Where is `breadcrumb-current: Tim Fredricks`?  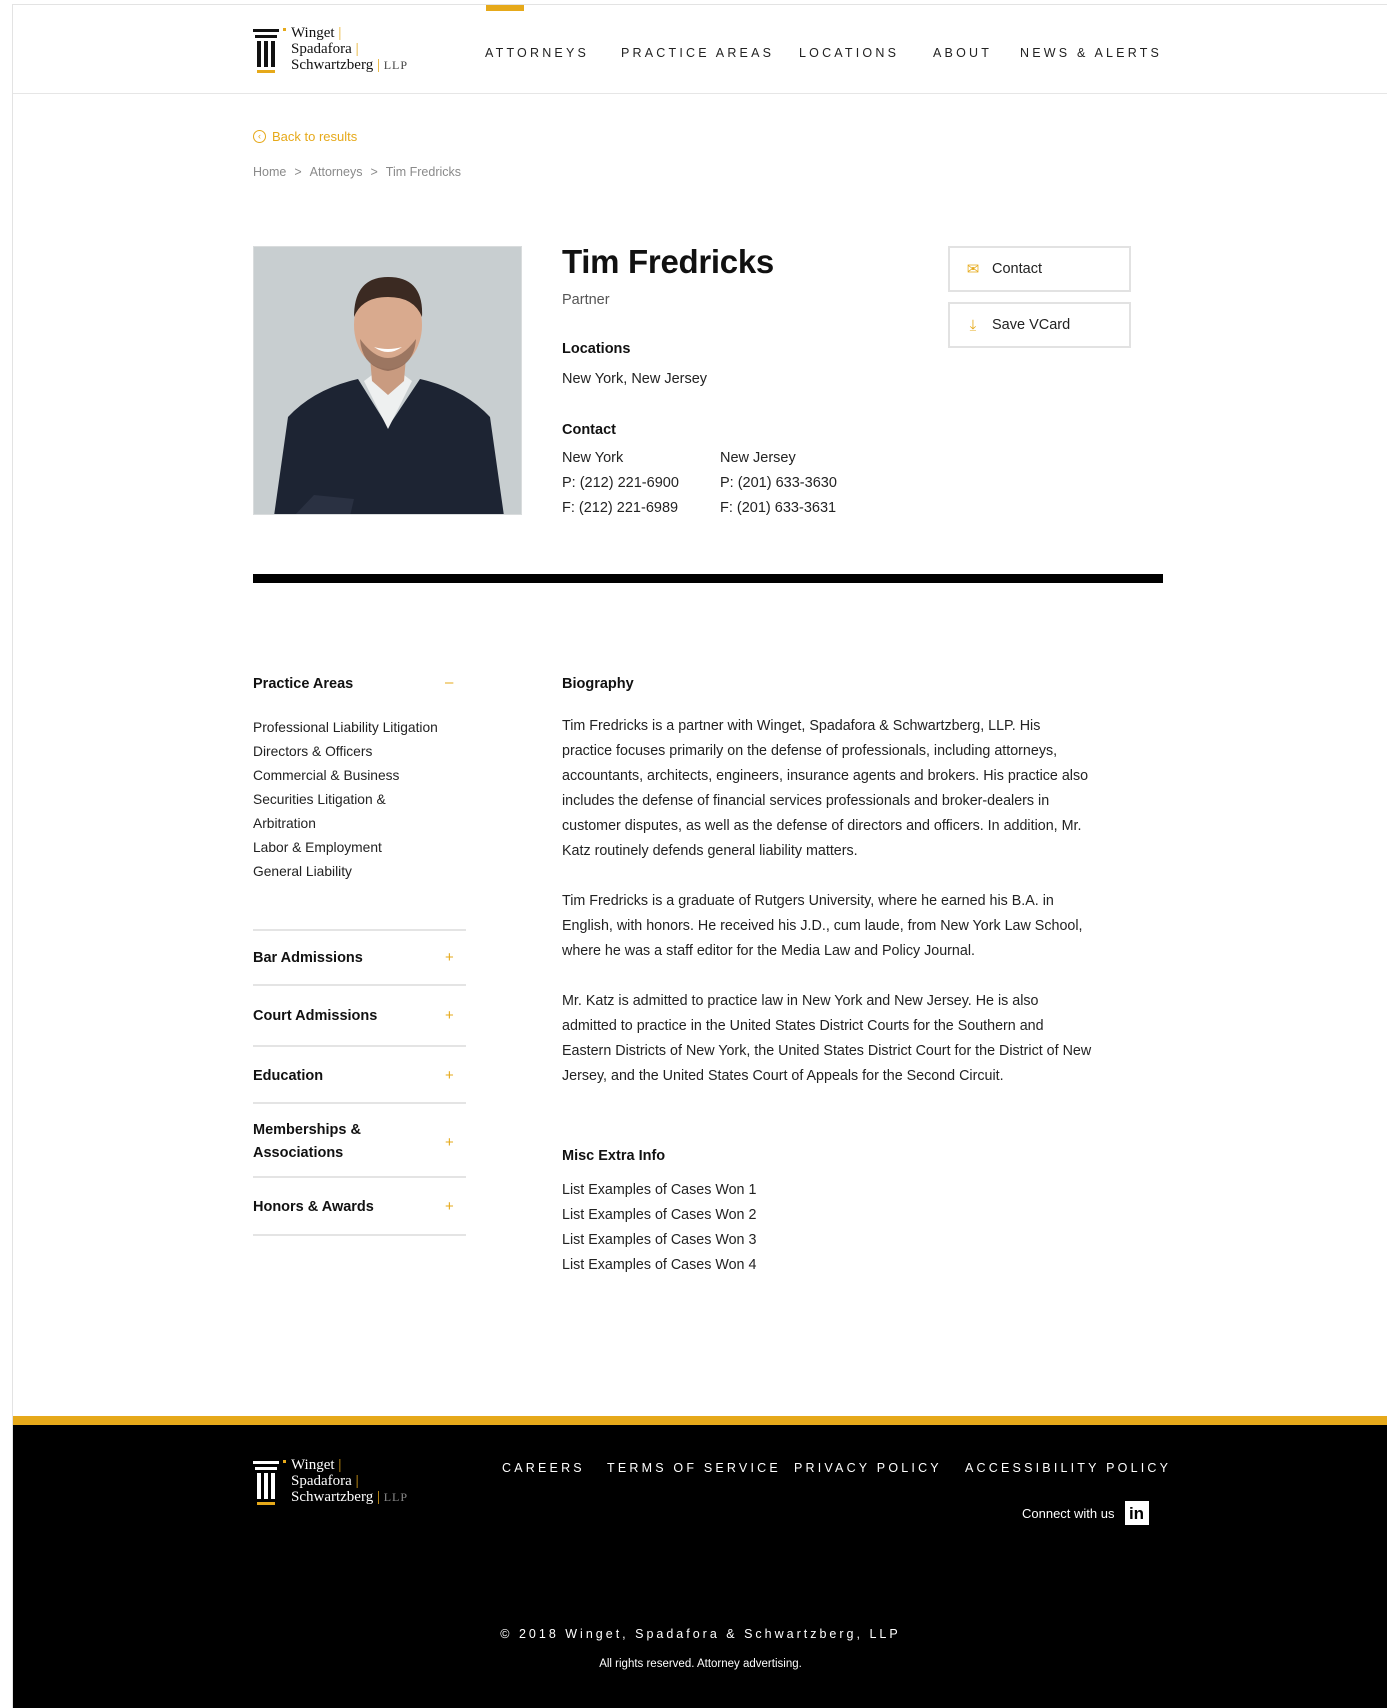
breadcrumb-current: Tim Fredricks is located at coordinates (423, 172).